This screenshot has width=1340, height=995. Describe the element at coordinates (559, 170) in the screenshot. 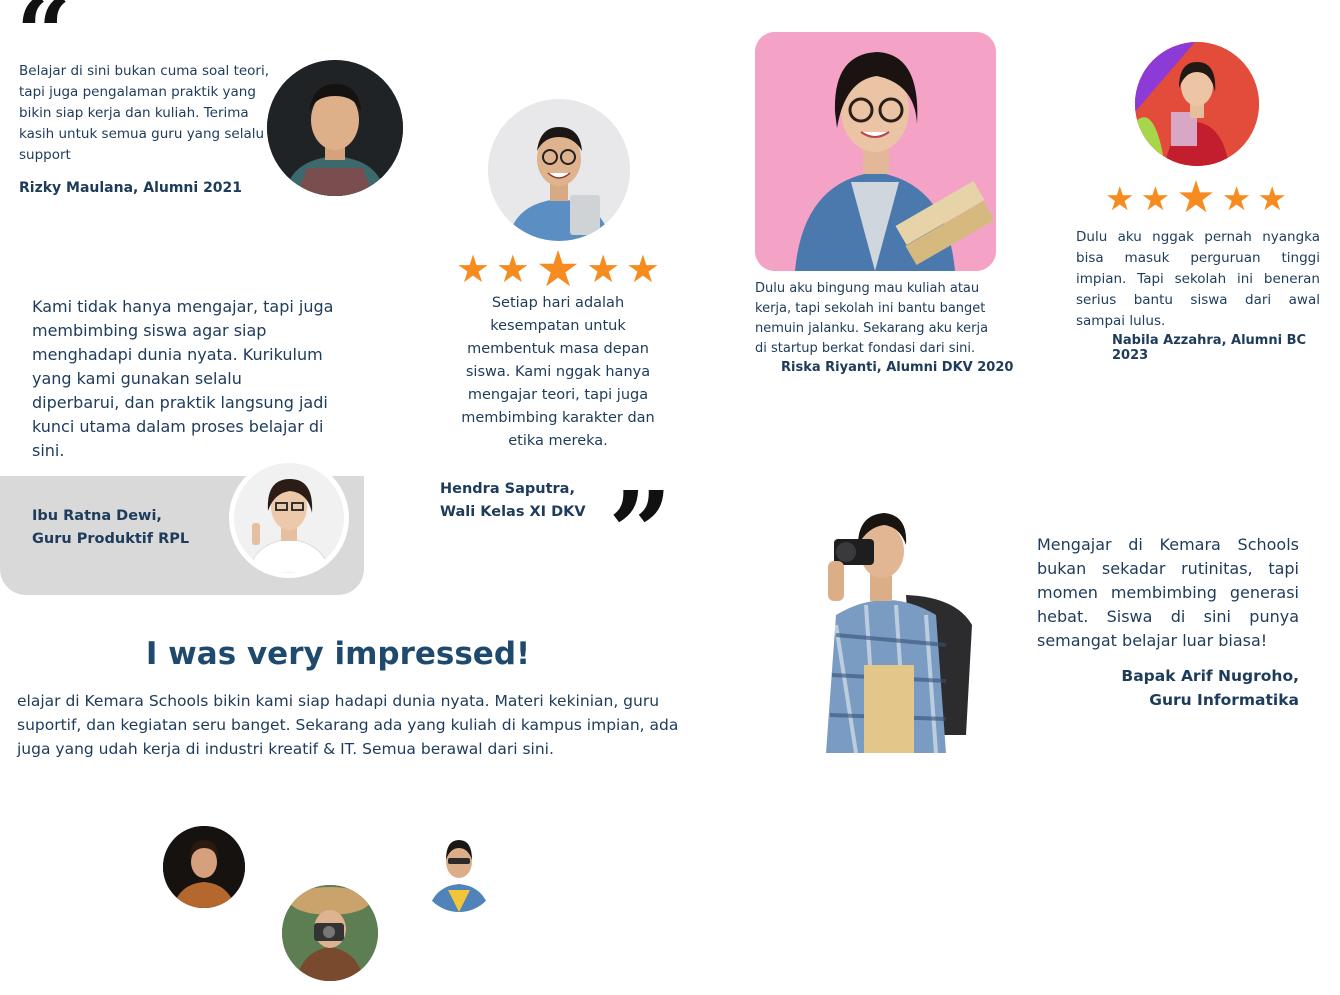

I see `avatar-hendra` at that location.